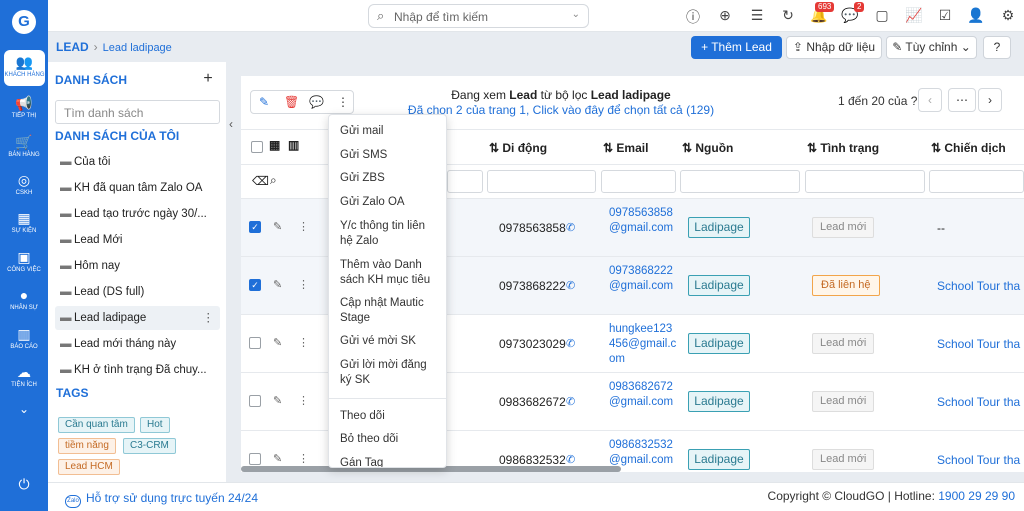  Describe the element at coordinates (24, 409) in the screenshot. I see `expand-more-icon: ⌄` at that location.